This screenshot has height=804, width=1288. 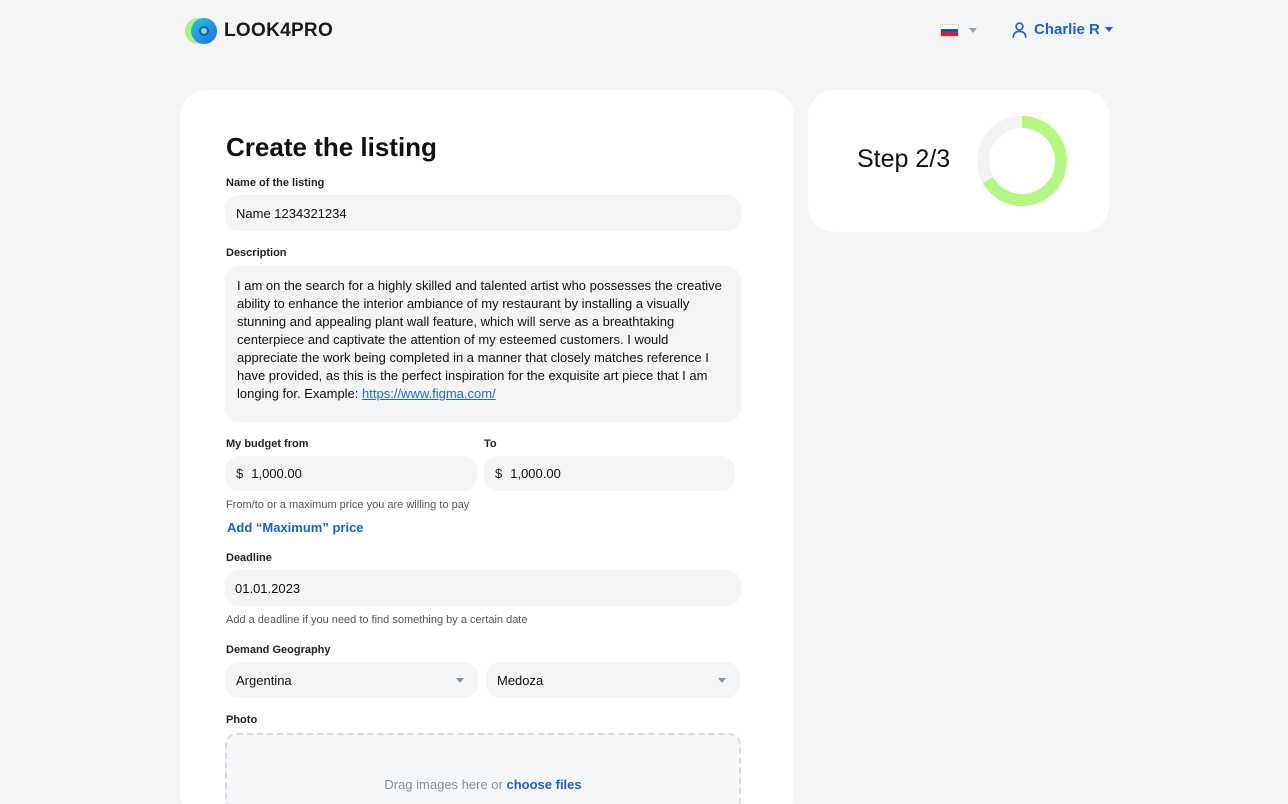 I want to click on progress-ring-icon, so click(x=1022, y=161).